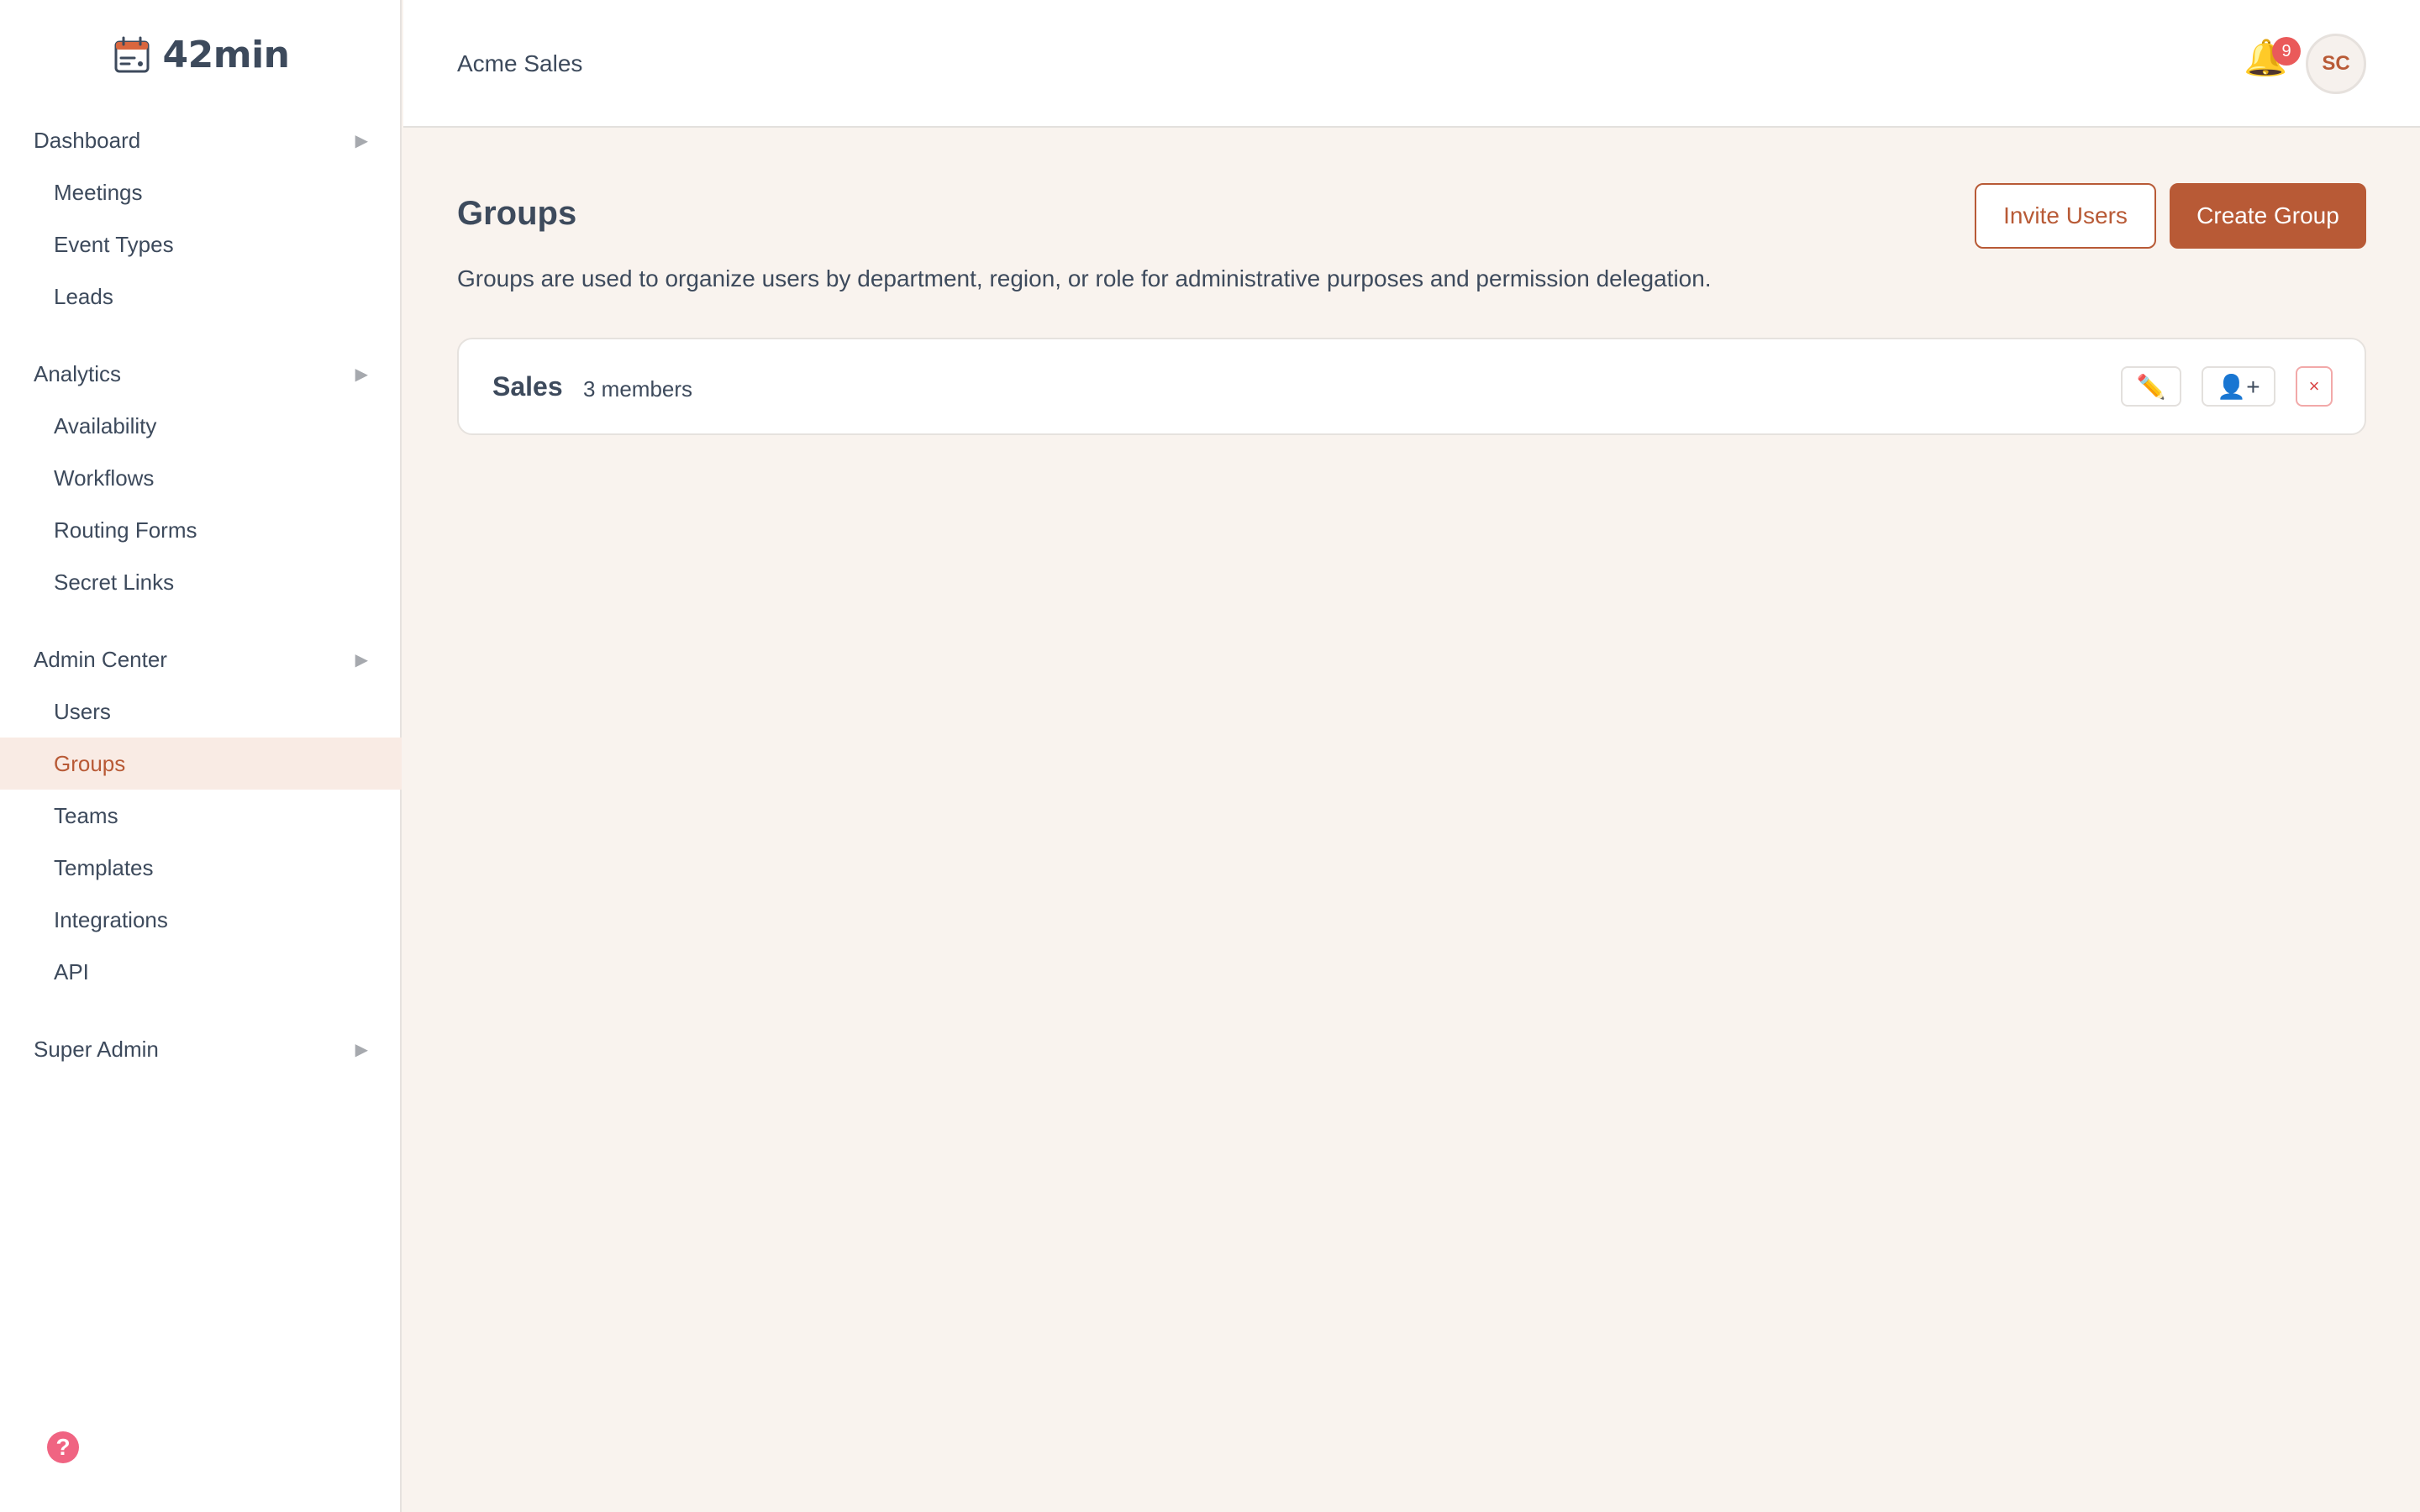 The height and width of the screenshot is (1512, 2420). What do you see at coordinates (520, 63) in the screenshot?
I see `org-name: Acme Sales` at bounding box center [520, 63].